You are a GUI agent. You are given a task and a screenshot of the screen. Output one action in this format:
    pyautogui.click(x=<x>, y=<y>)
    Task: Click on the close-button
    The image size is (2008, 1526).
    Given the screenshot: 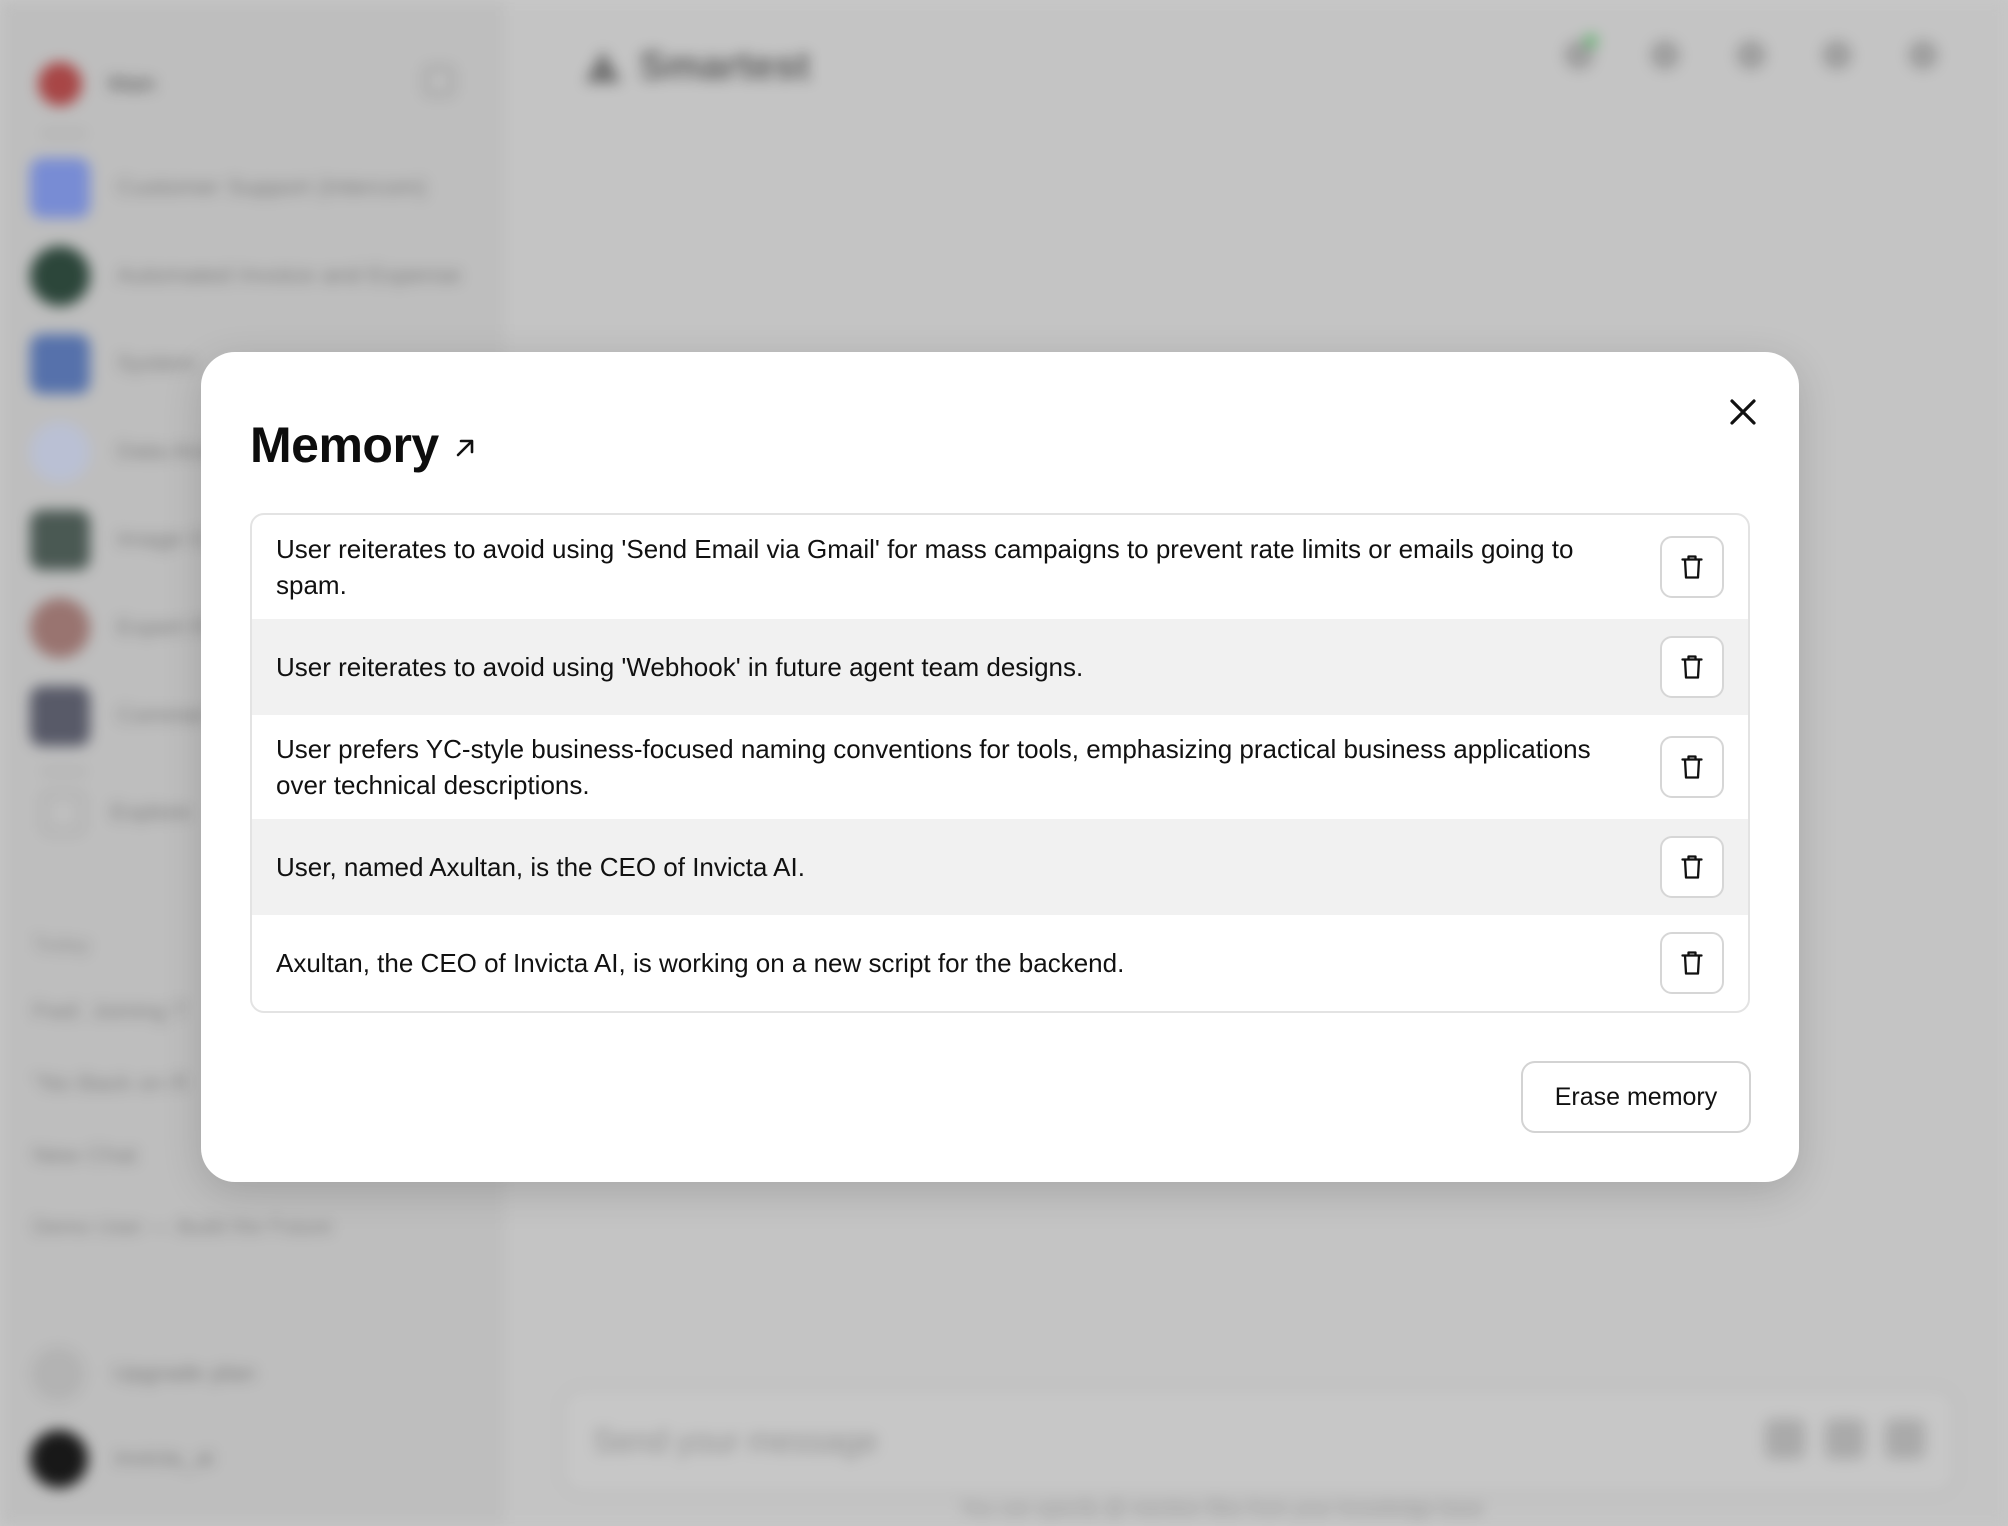 What is the action you would take?
    pyautogui.click(x=1743, y=412)
    